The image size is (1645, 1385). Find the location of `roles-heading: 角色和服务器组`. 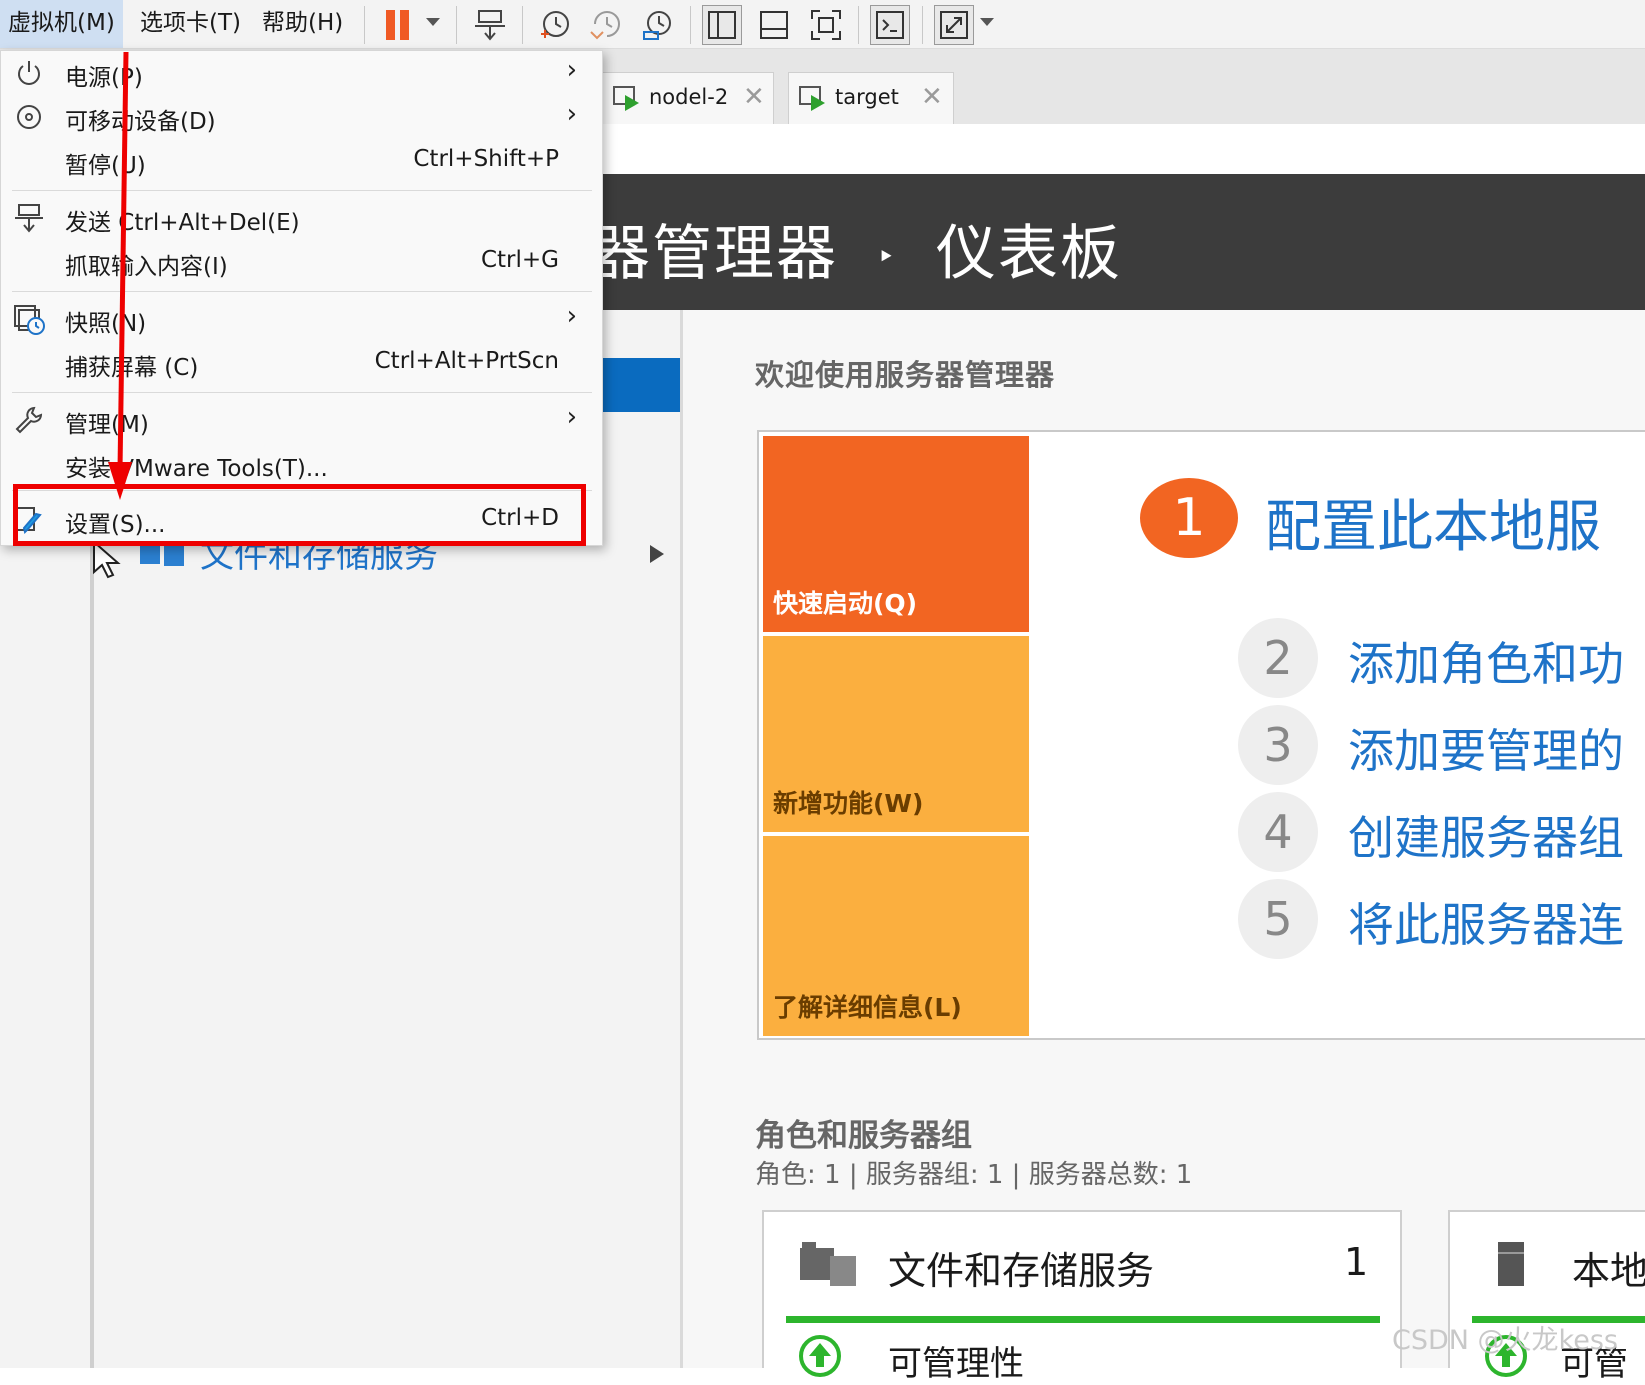

roles-heading: 角色和服务器组 is located at coordinates (863, 1136).